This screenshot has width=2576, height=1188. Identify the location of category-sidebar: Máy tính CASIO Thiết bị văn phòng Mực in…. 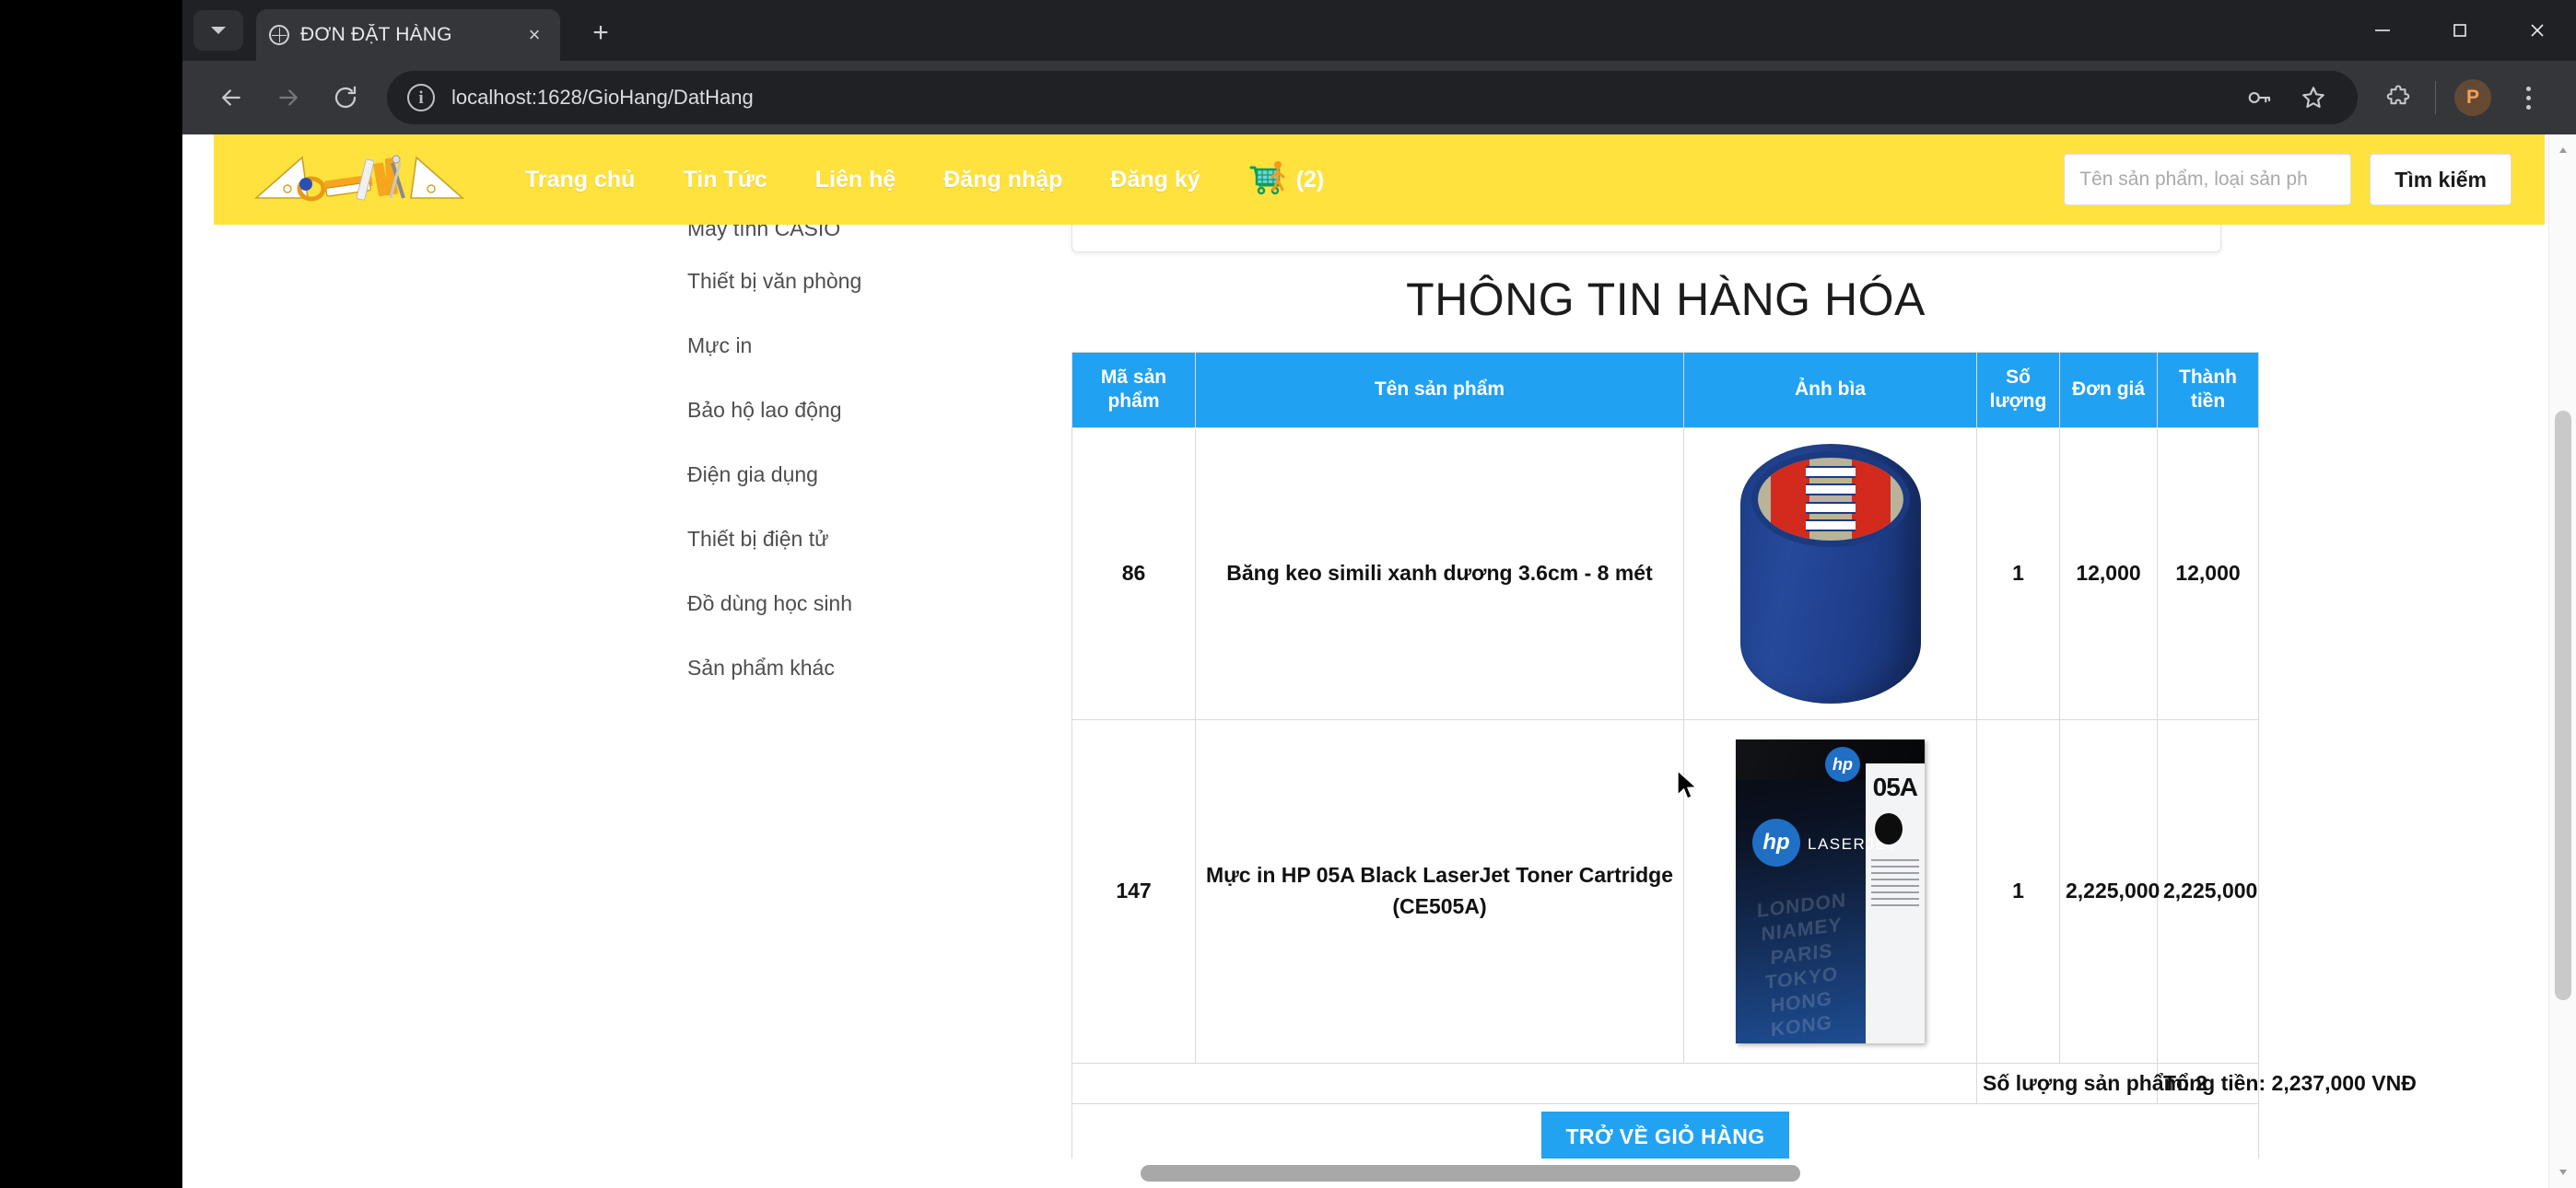
(862, 458).